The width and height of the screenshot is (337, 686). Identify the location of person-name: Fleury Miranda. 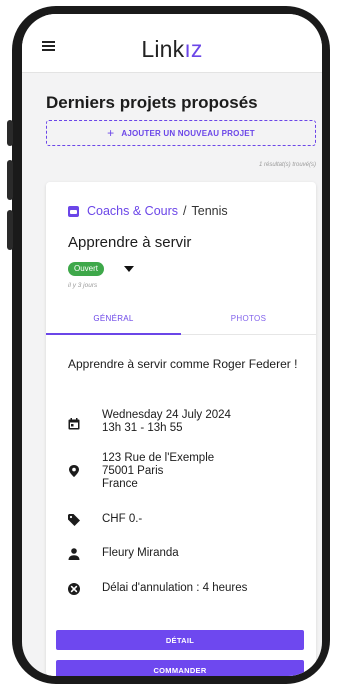
(140, 553).